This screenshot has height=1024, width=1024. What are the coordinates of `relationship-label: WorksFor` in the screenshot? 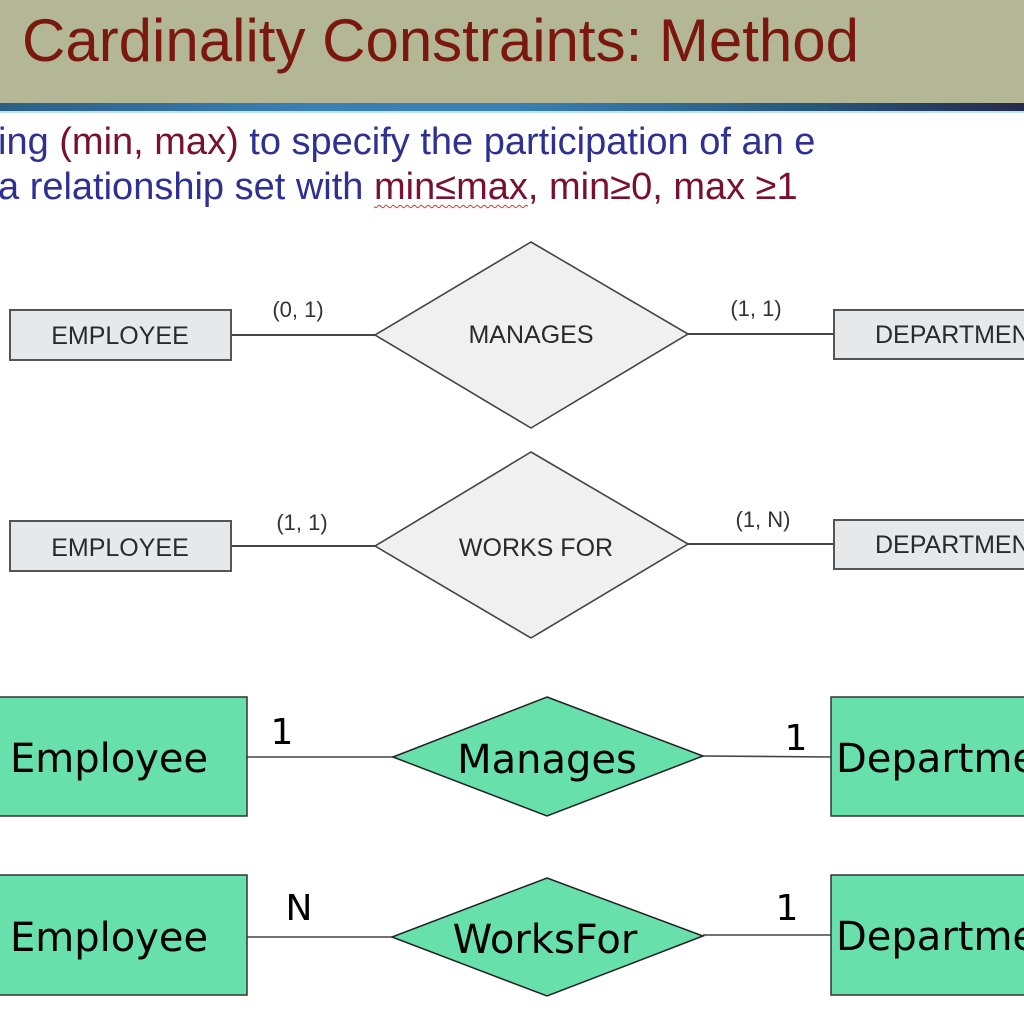 It's located at (545, 940).